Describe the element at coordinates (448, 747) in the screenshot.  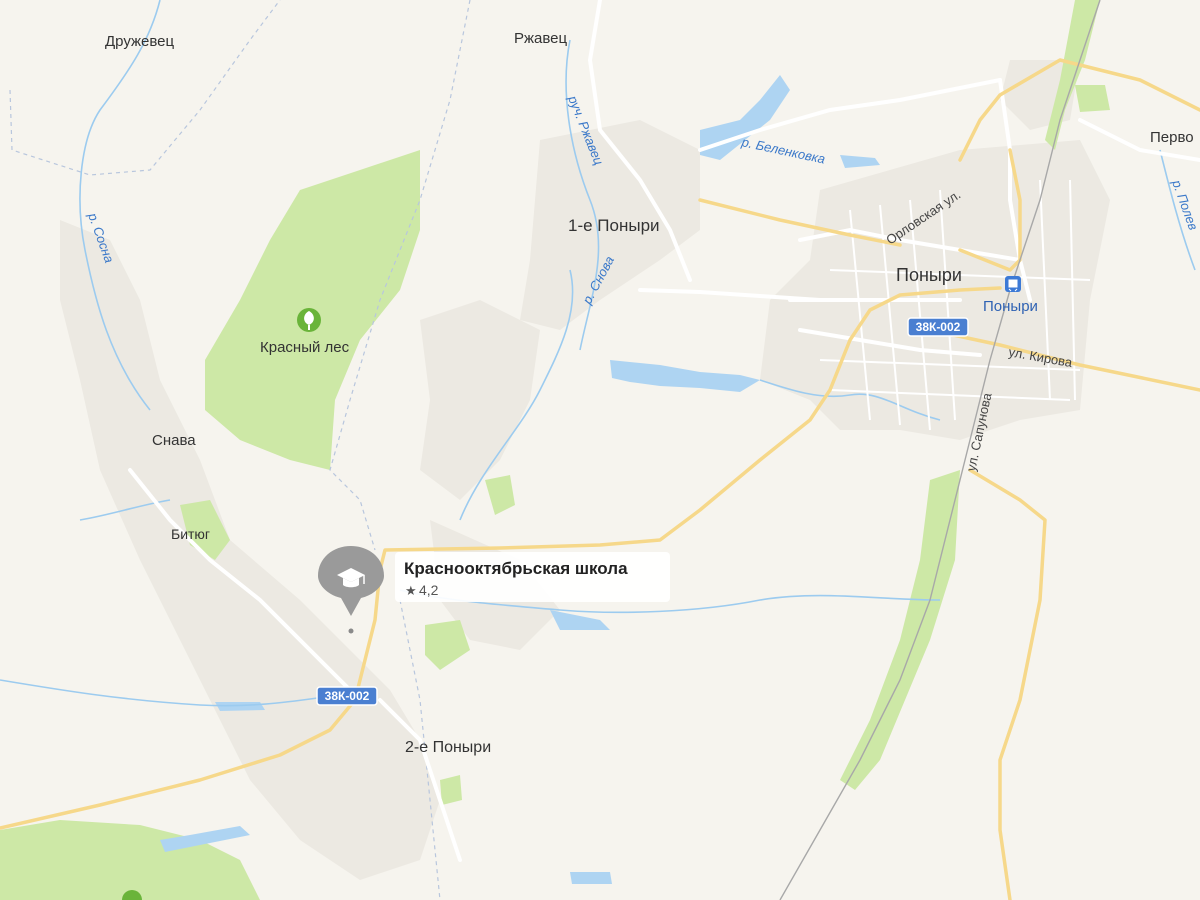
I see `place-ponyri2-label: 2-е Поныри` at that location.